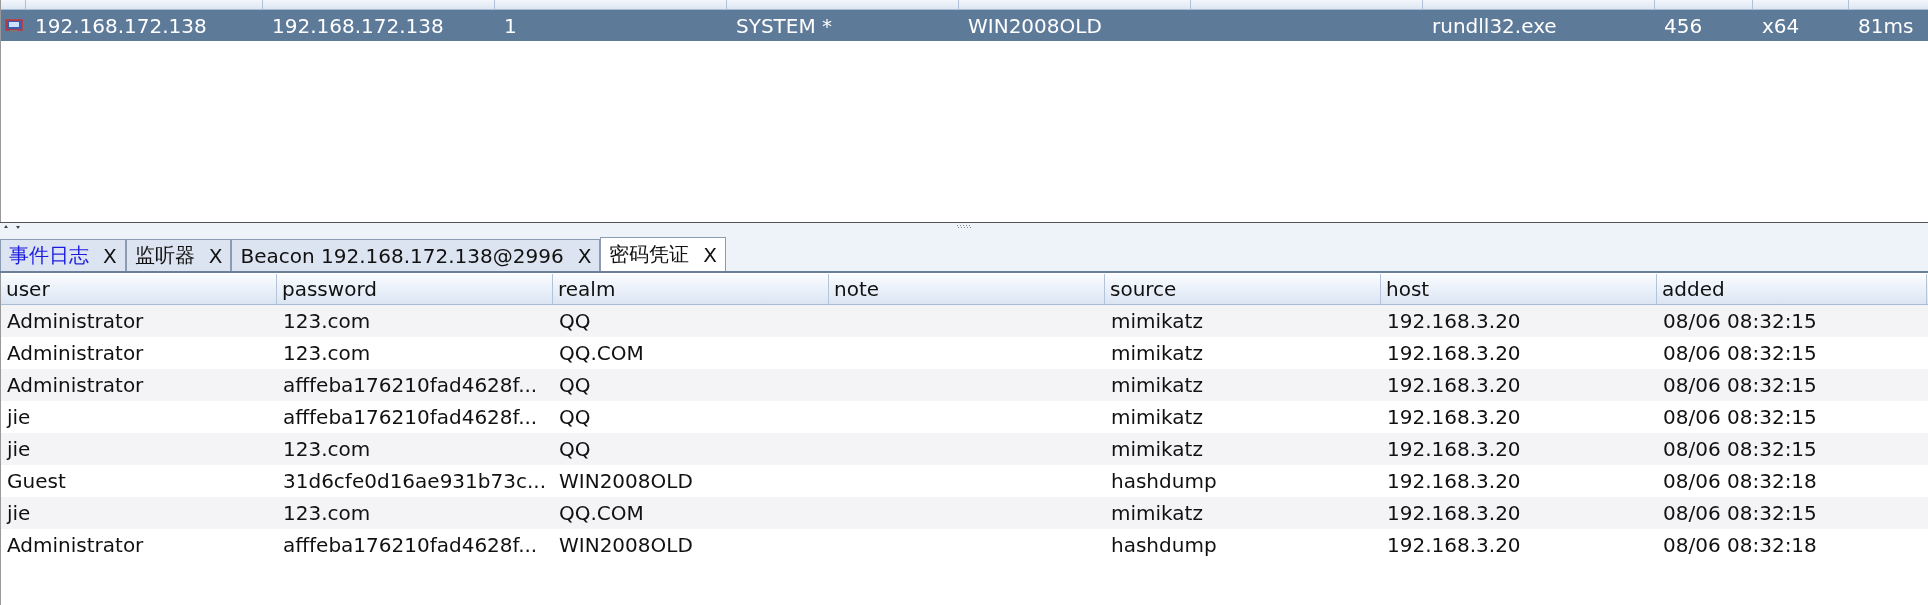  What do you see at coordinates (1243, 289) in the screenshot?
I see `column-header: source` at bounding box center [1243, 289].